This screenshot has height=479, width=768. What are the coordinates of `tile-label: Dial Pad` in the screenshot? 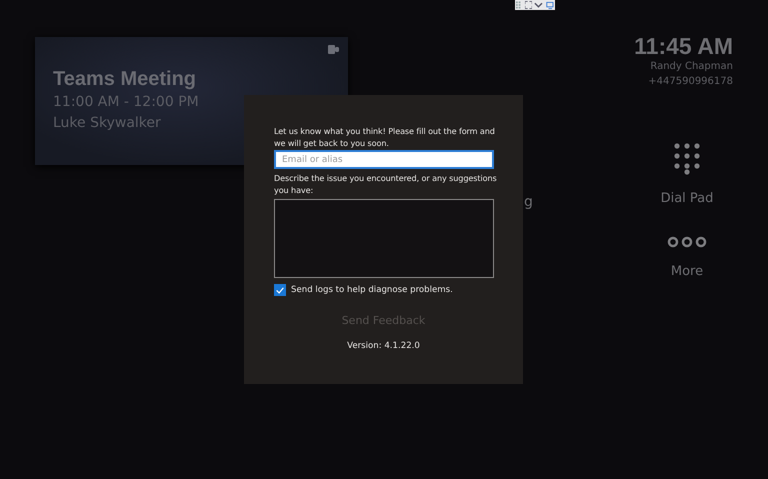 It's located at (687, 198).